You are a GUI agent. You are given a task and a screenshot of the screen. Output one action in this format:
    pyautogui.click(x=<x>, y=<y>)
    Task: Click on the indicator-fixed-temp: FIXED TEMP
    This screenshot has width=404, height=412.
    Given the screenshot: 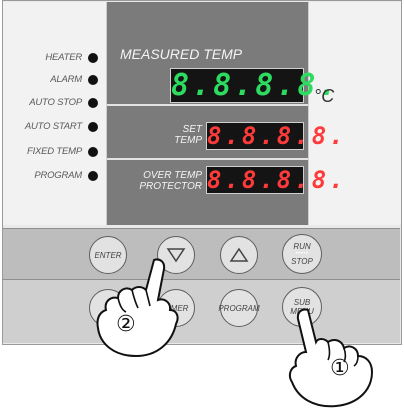 What is the action you would take?
    pyautogui.click(x=57, y=153)
    